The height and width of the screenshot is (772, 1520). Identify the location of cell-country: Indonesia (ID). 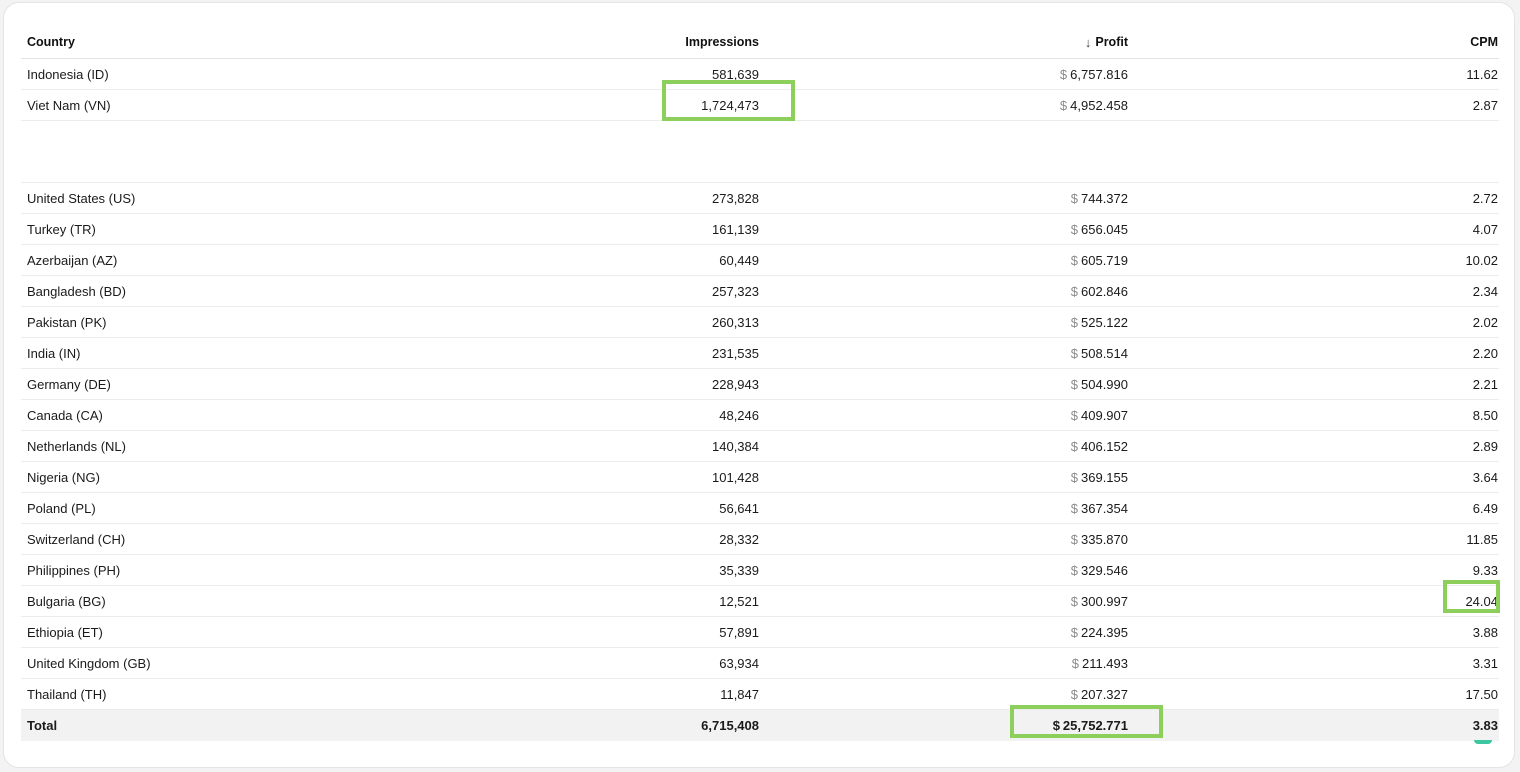
(68, 74).